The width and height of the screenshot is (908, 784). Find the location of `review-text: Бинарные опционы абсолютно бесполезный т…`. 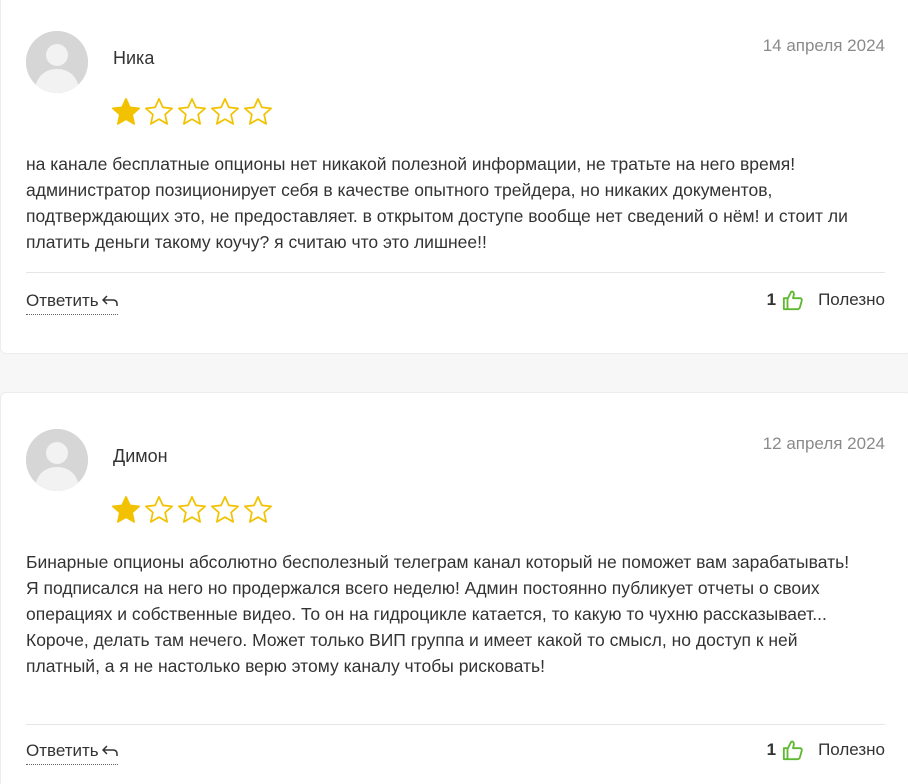

review-text: Бинарные опционы абсолютно бесполезный т… is located at coordinates (438, 614).